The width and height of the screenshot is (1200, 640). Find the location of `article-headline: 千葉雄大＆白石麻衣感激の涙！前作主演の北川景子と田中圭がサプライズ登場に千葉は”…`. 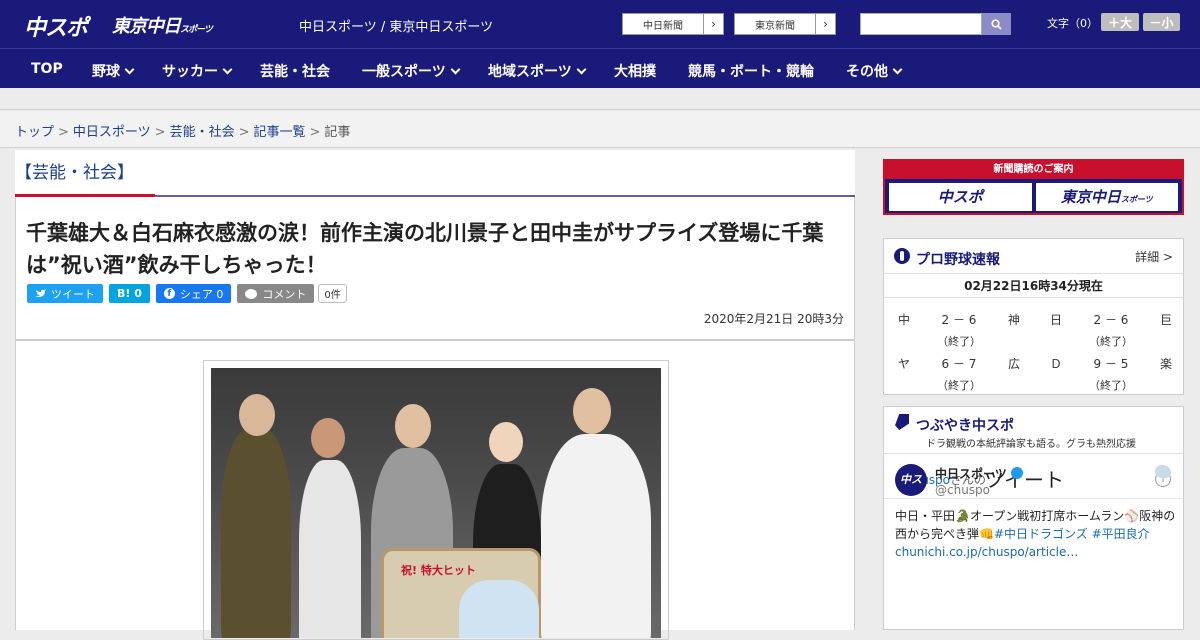

article-headline: 千葉雄大＆白石麻衣感激の涙！前作主演の北川景子と田中圭がサプライズ登場に千葉は”… is located at coordinates (425, 249).